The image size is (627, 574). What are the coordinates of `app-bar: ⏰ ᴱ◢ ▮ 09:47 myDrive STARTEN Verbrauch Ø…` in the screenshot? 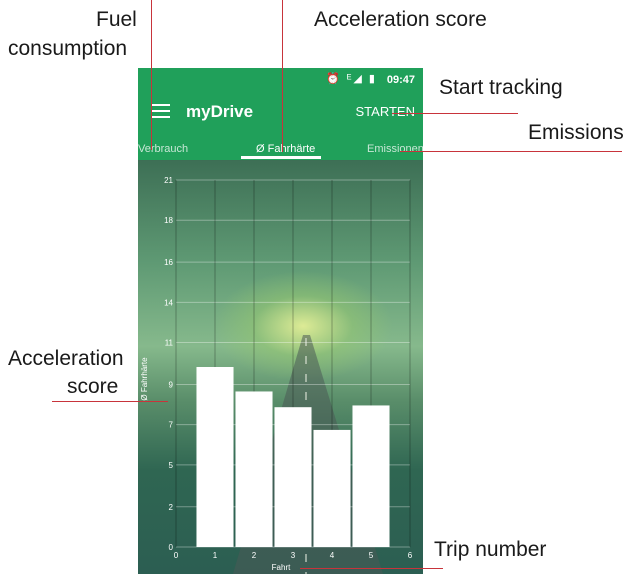 It's located at (280, 114).